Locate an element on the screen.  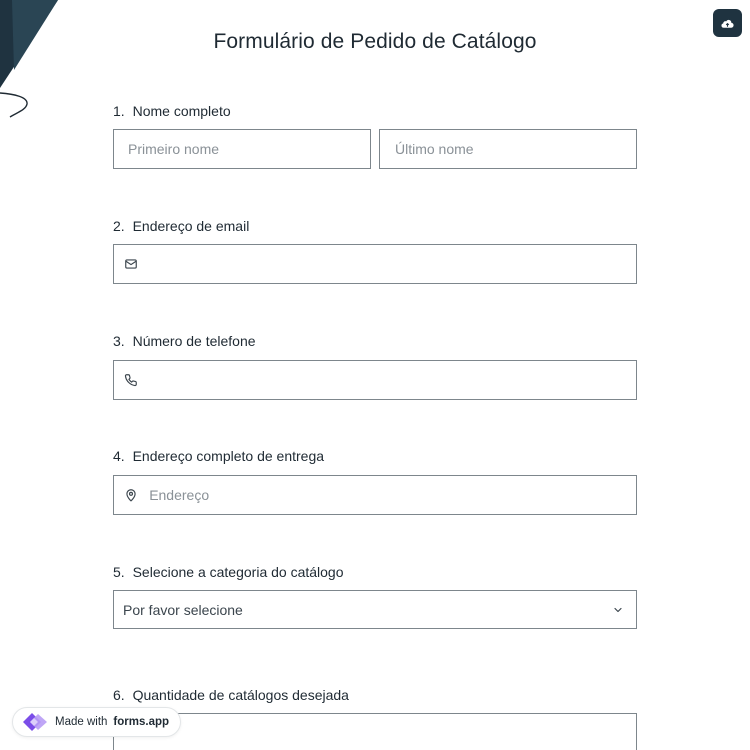
question-label-address: 4. Endereço completo de entrega is located at coordinates (218, 456).